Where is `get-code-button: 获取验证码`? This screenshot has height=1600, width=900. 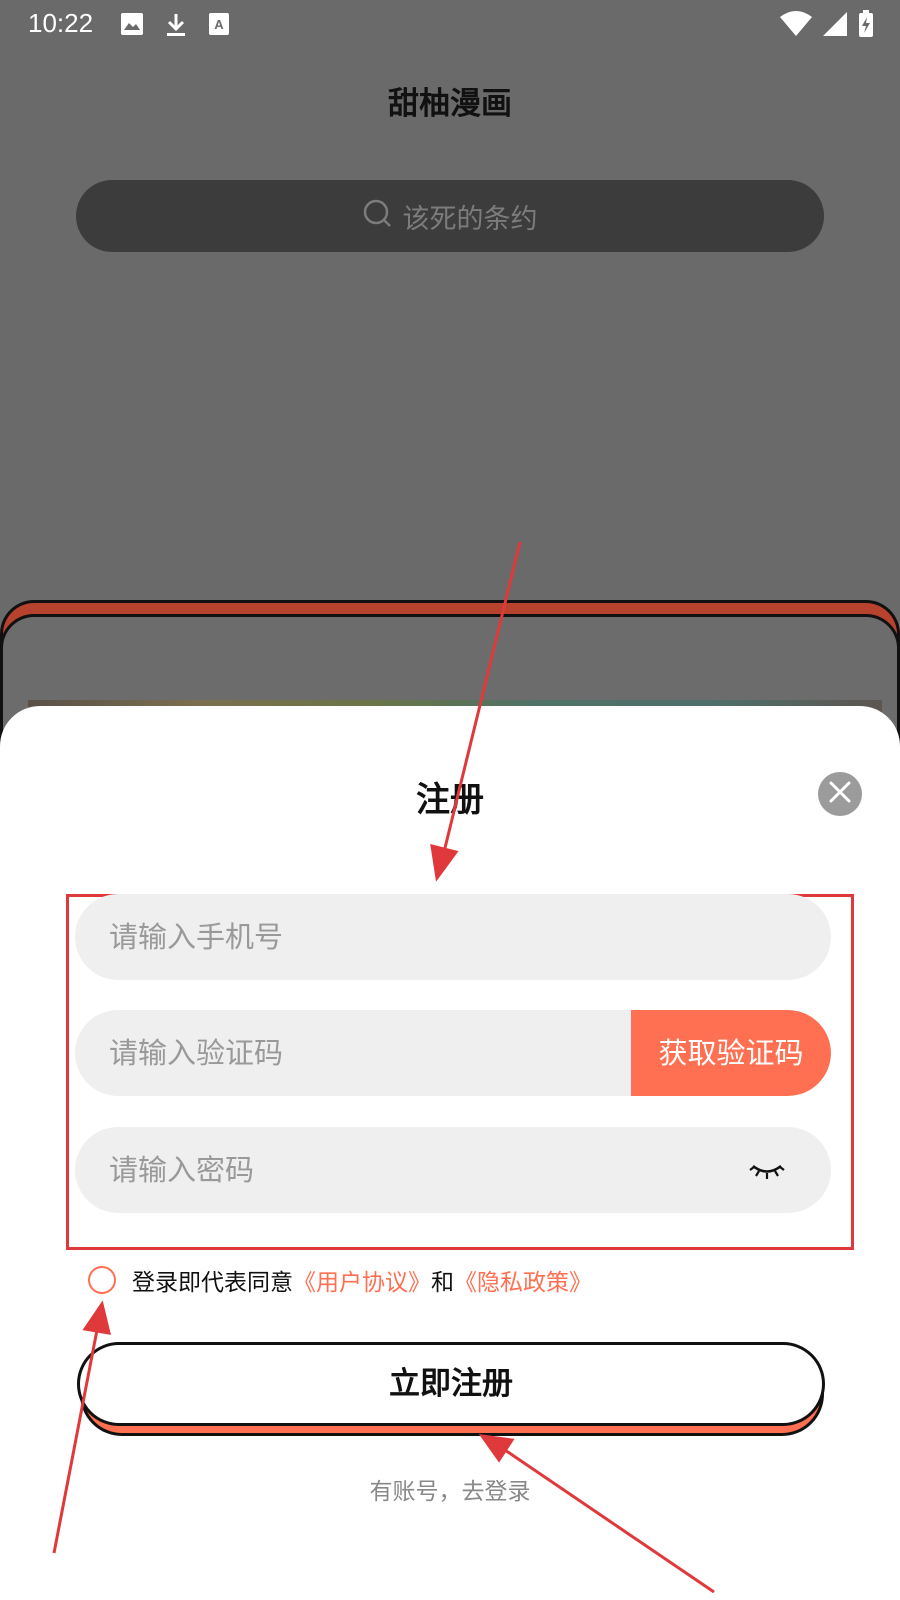 get-code-button: 获取验证码 is located at coordinates (731, 1053).